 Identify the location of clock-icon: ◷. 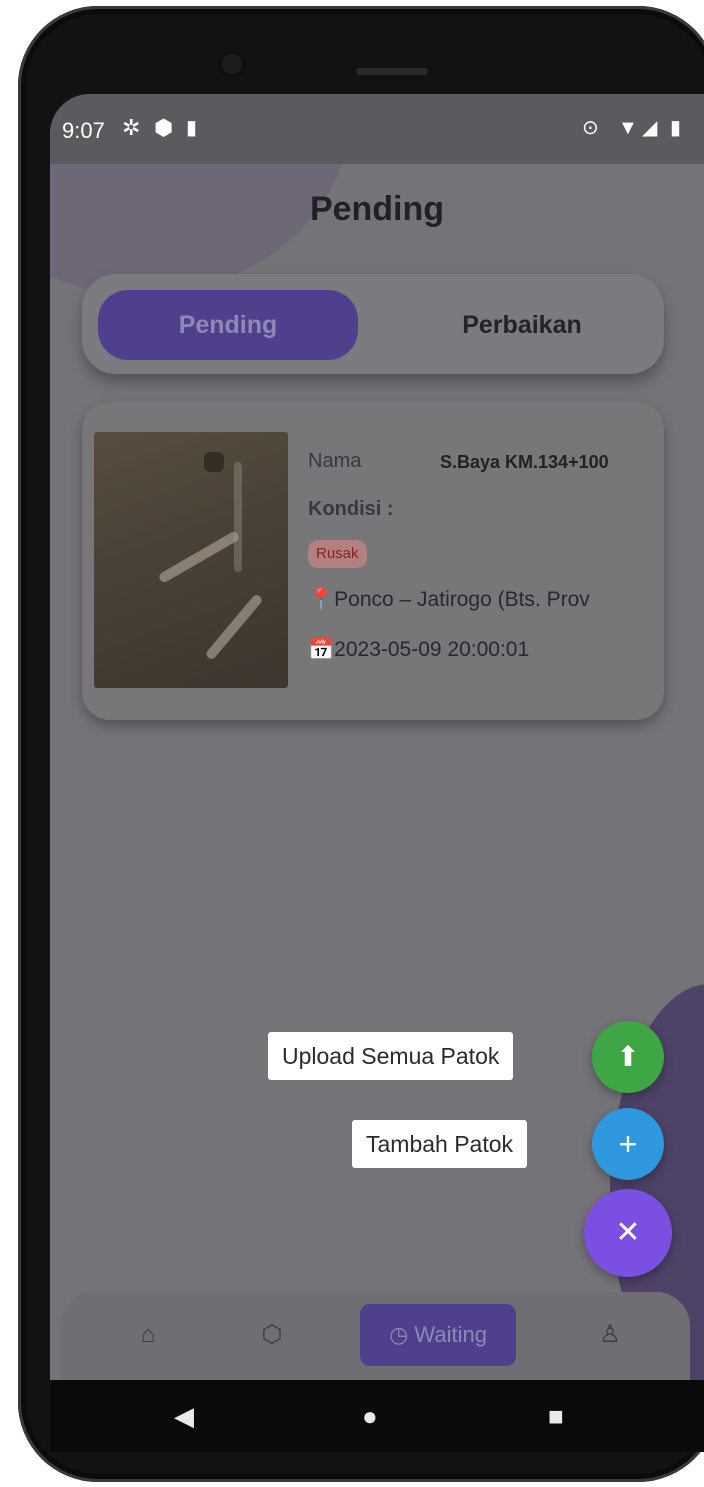
(399, 1334).